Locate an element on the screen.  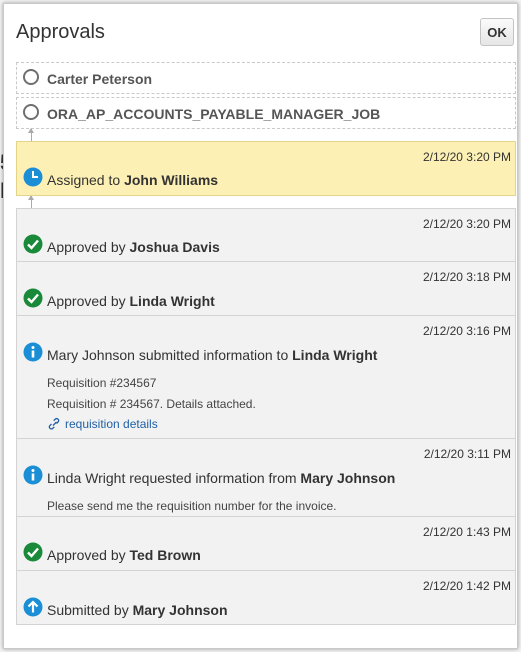
clock-icon is located at coordinates (33, 177).